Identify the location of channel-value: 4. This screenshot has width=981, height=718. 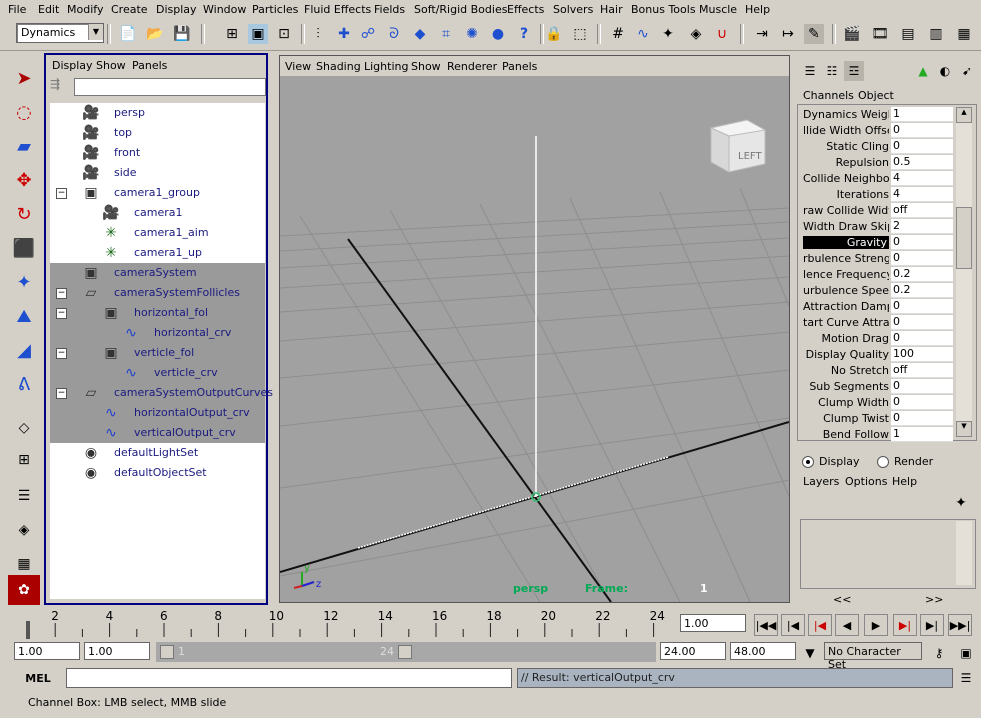
(922, 178).